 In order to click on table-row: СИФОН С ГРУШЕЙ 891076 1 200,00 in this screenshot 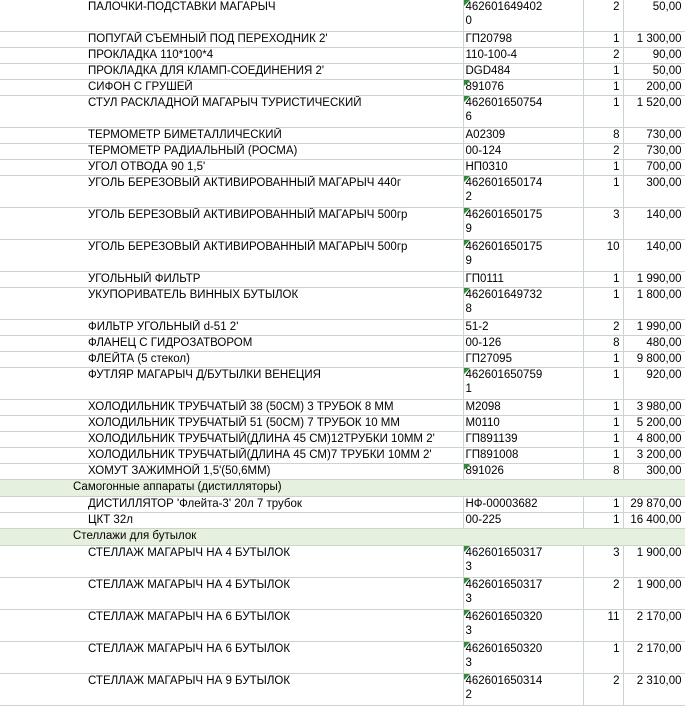, I will do `click(342, 87)`.